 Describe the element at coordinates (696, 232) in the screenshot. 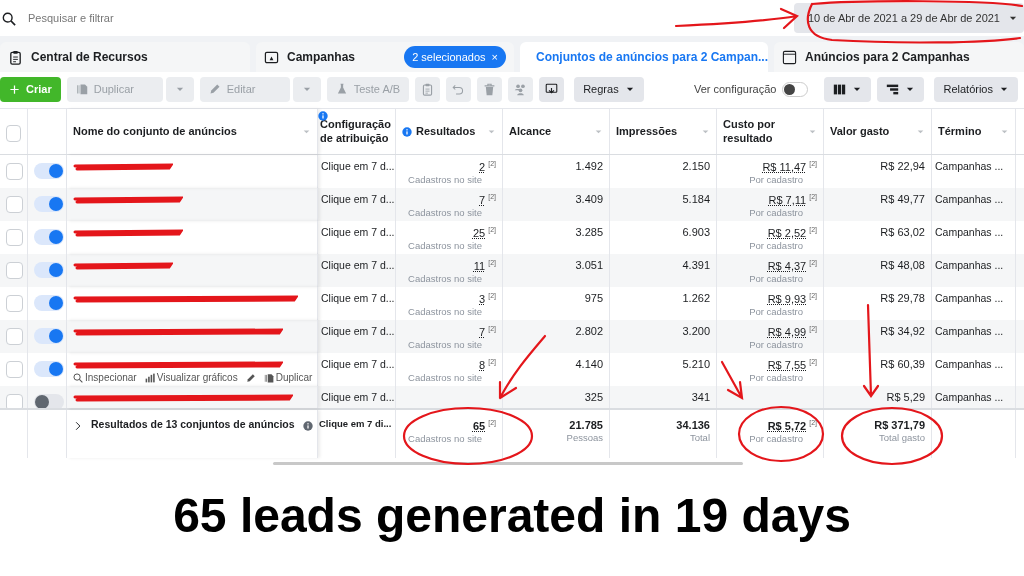

I see `table-cell: 6.903` at that location.